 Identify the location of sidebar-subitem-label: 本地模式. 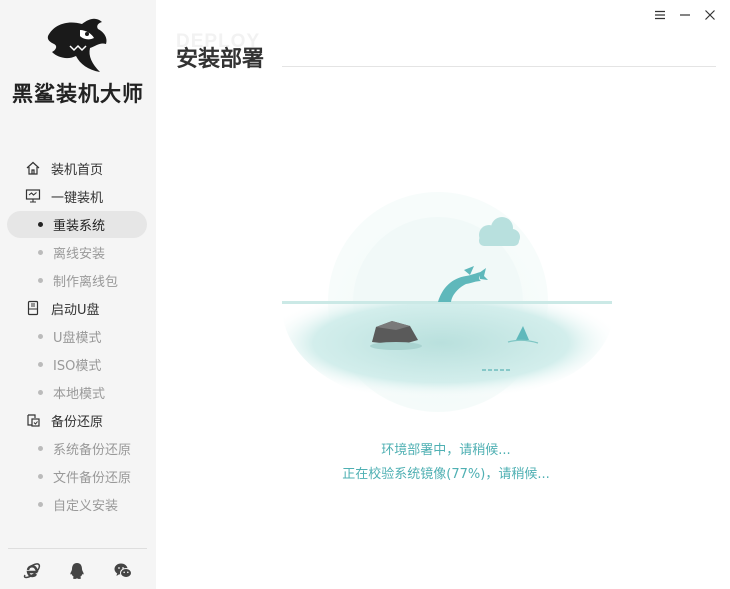
(79, 394).